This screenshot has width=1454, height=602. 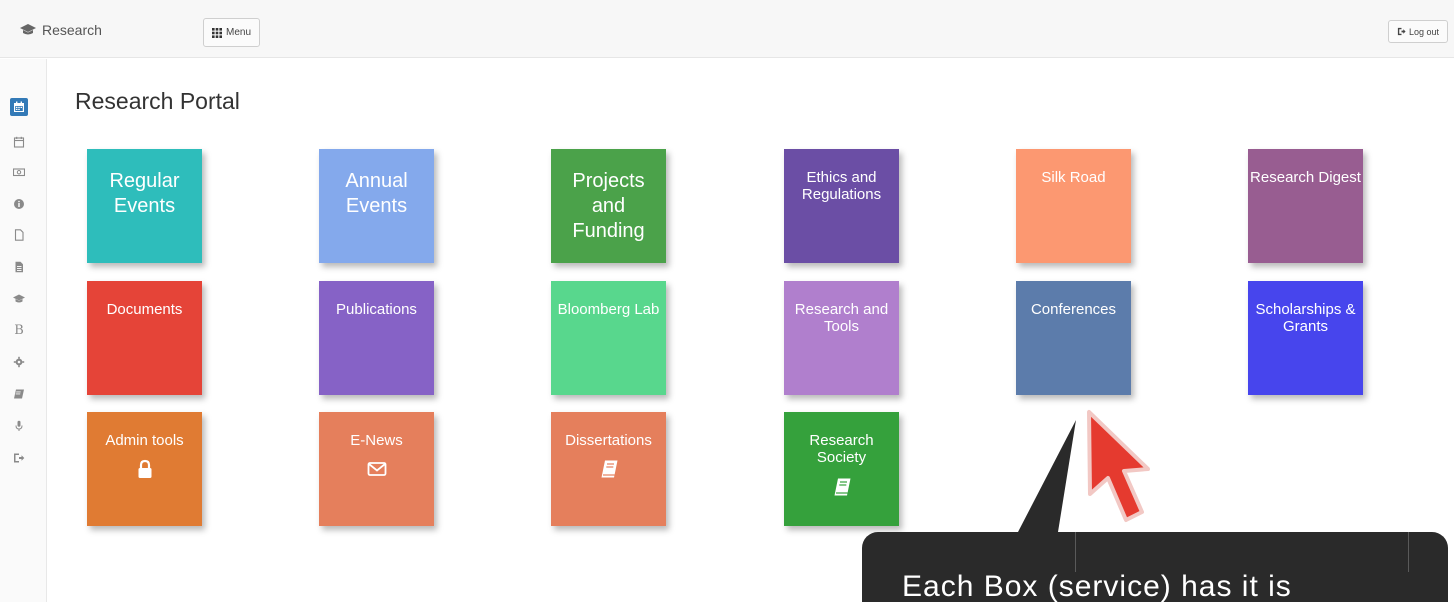 I want to click on page-title: Research Portal, so click(x=157, y=101).